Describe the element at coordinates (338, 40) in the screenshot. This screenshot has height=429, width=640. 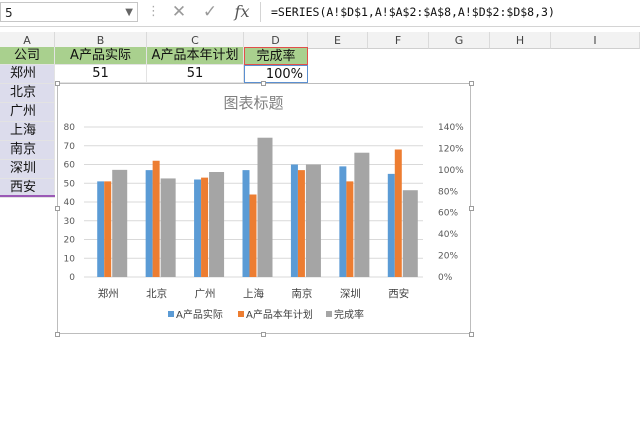
I see `column-header-e: E` at that location.